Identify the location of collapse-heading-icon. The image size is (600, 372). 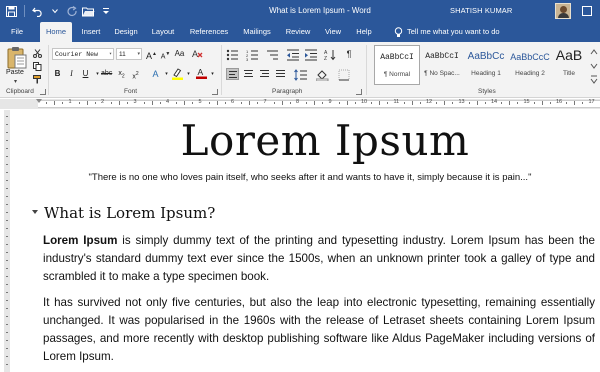
(35, 212).